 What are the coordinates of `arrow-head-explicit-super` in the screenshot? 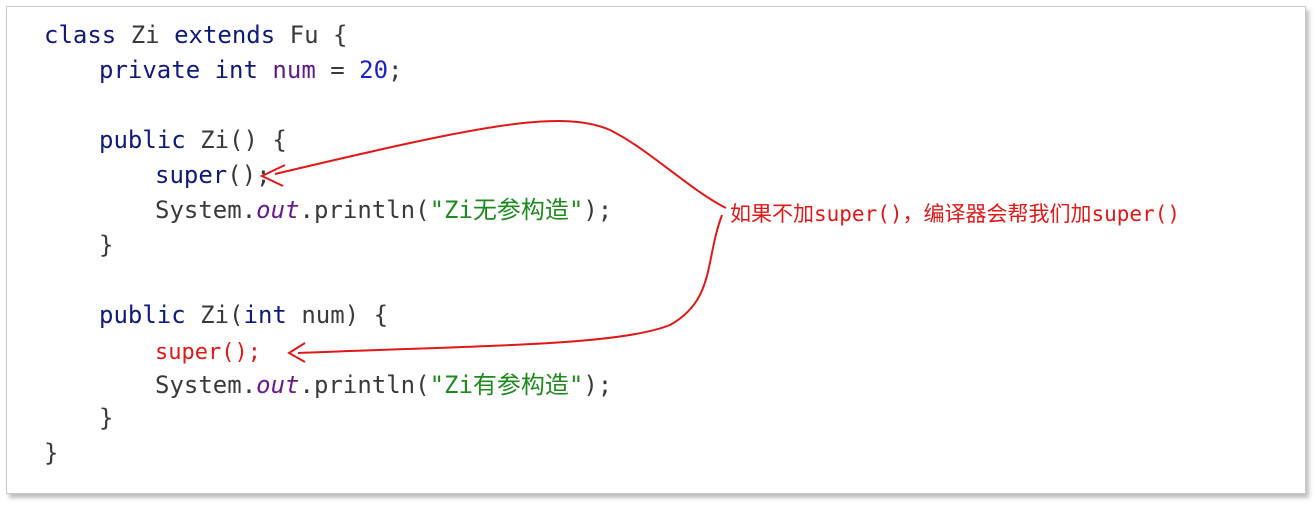 It's located at (272, 175).